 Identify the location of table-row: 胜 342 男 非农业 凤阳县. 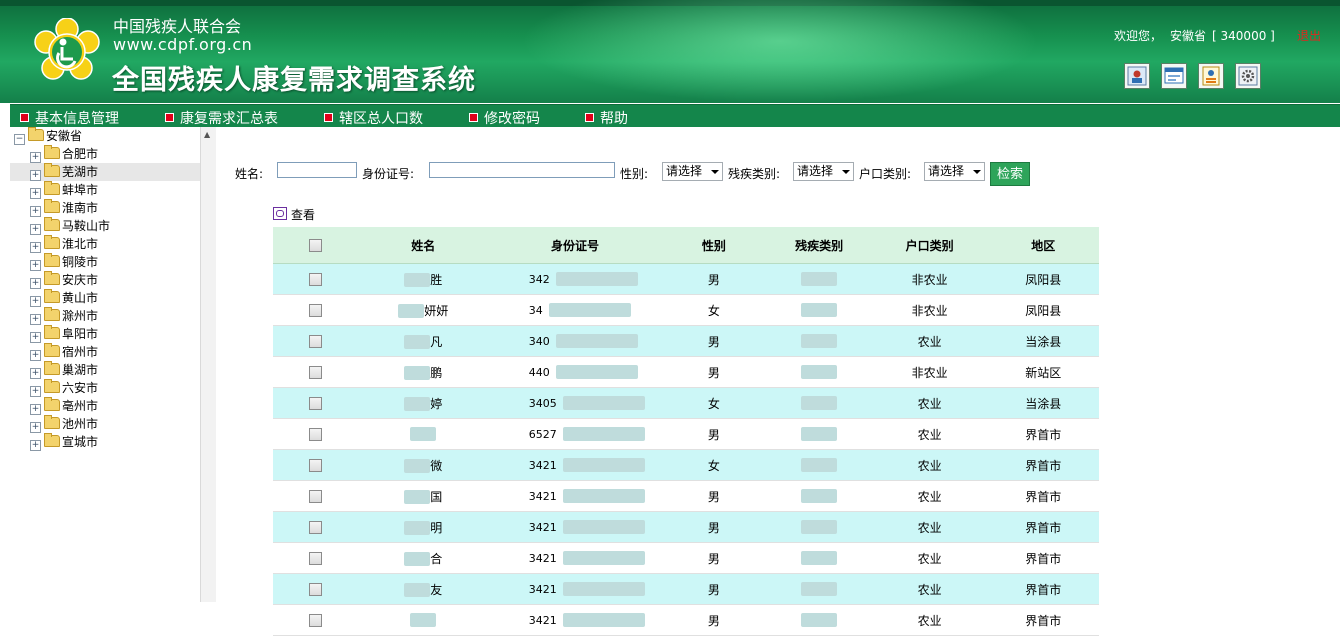
(686, 279).